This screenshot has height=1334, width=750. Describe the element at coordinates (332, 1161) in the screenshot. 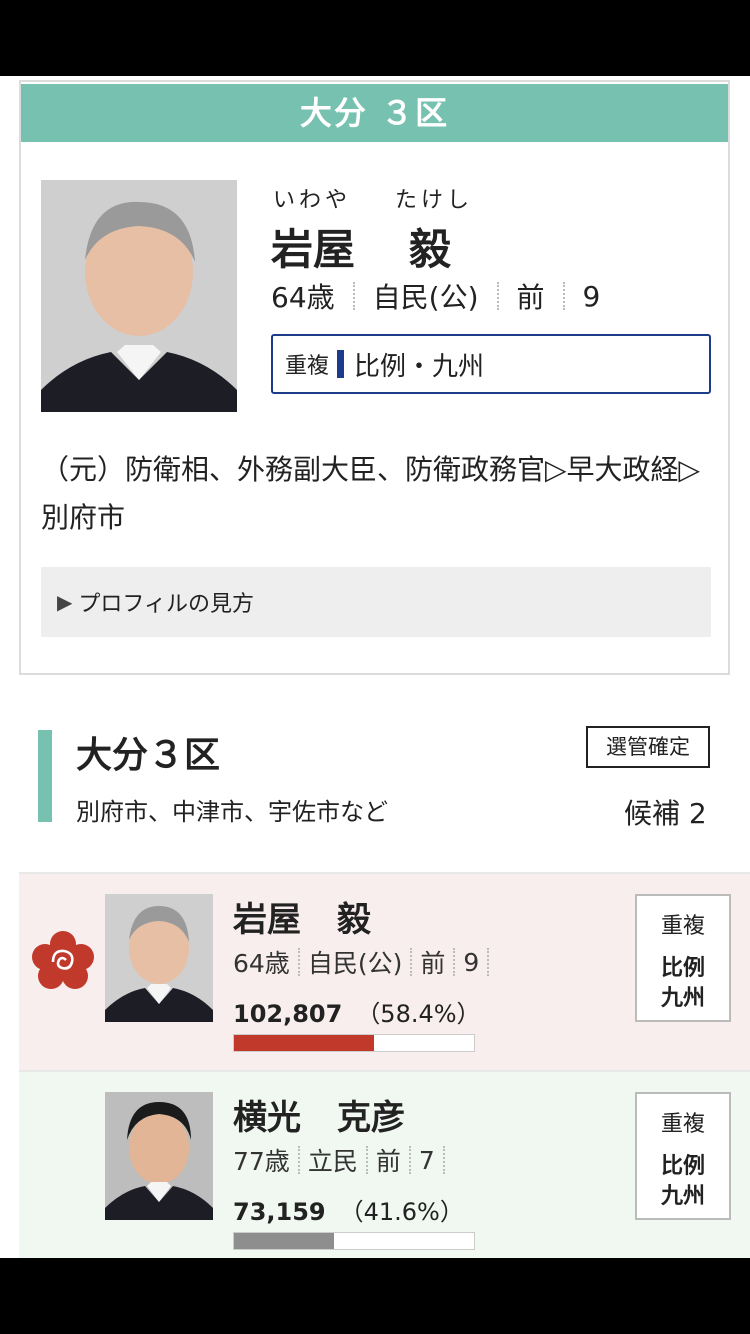

I see `party: 立民` at that location.